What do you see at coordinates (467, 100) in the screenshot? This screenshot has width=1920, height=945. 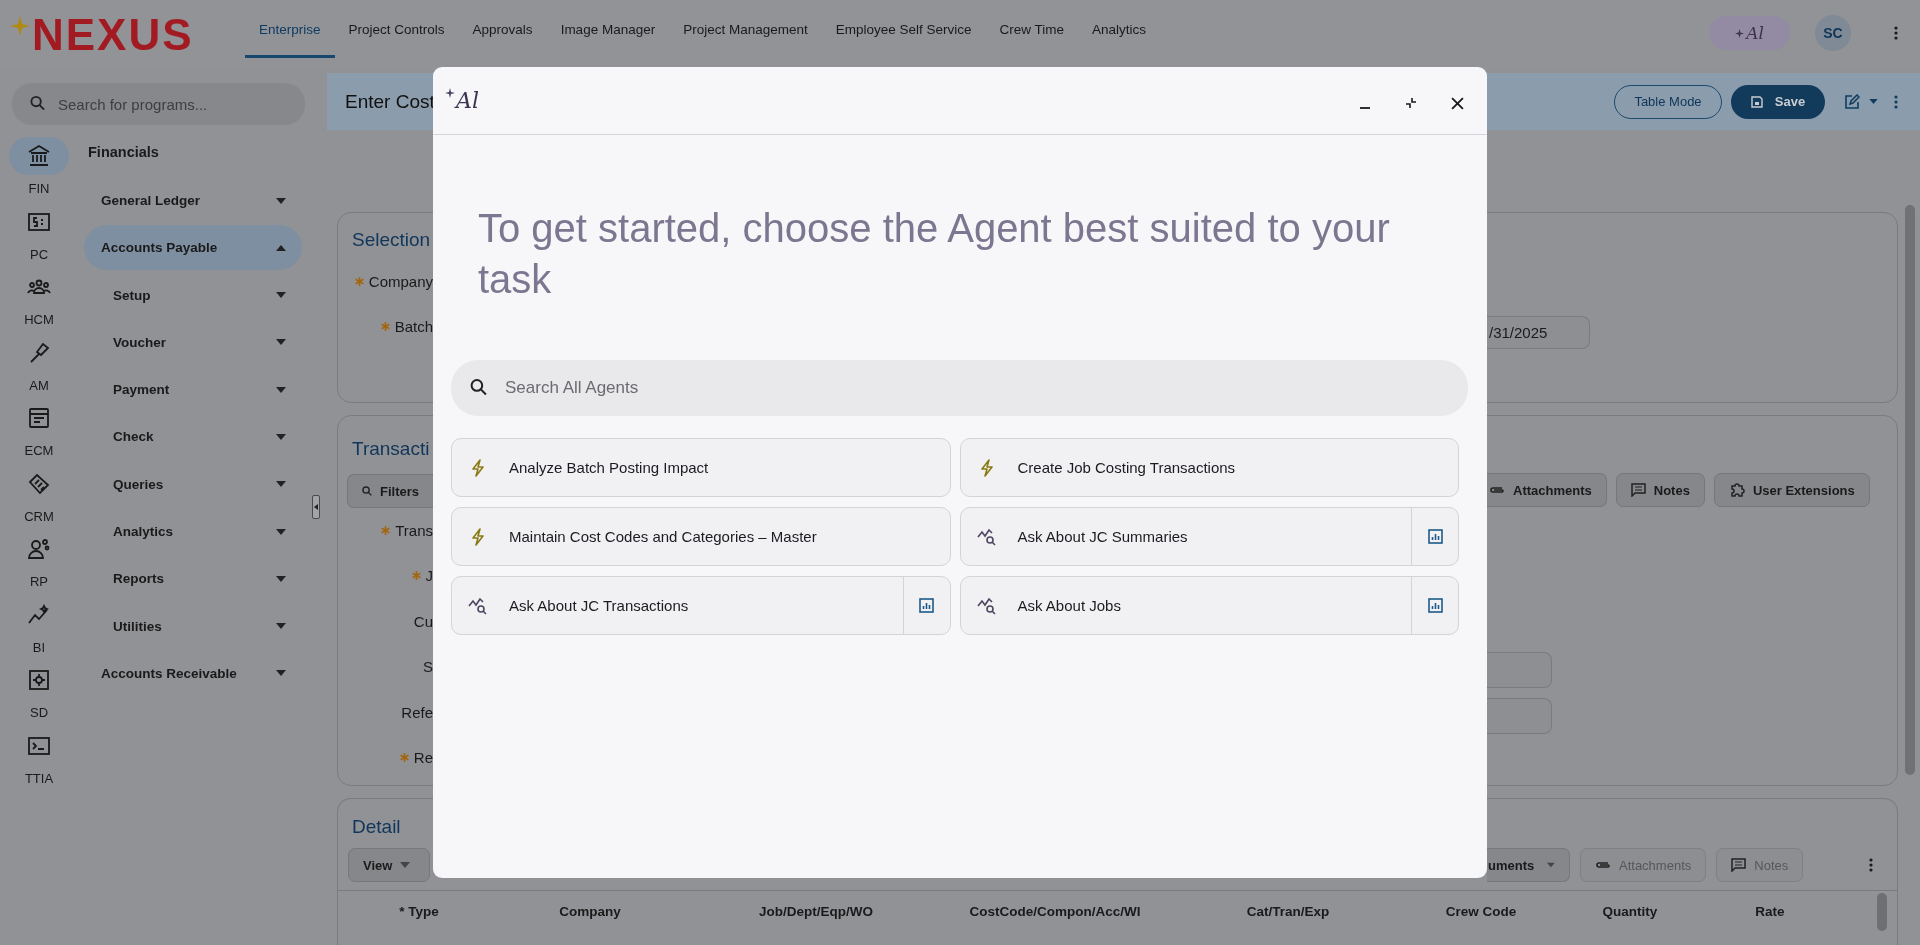 I see `dialog-title: Al` at bounding box center [467, 100].